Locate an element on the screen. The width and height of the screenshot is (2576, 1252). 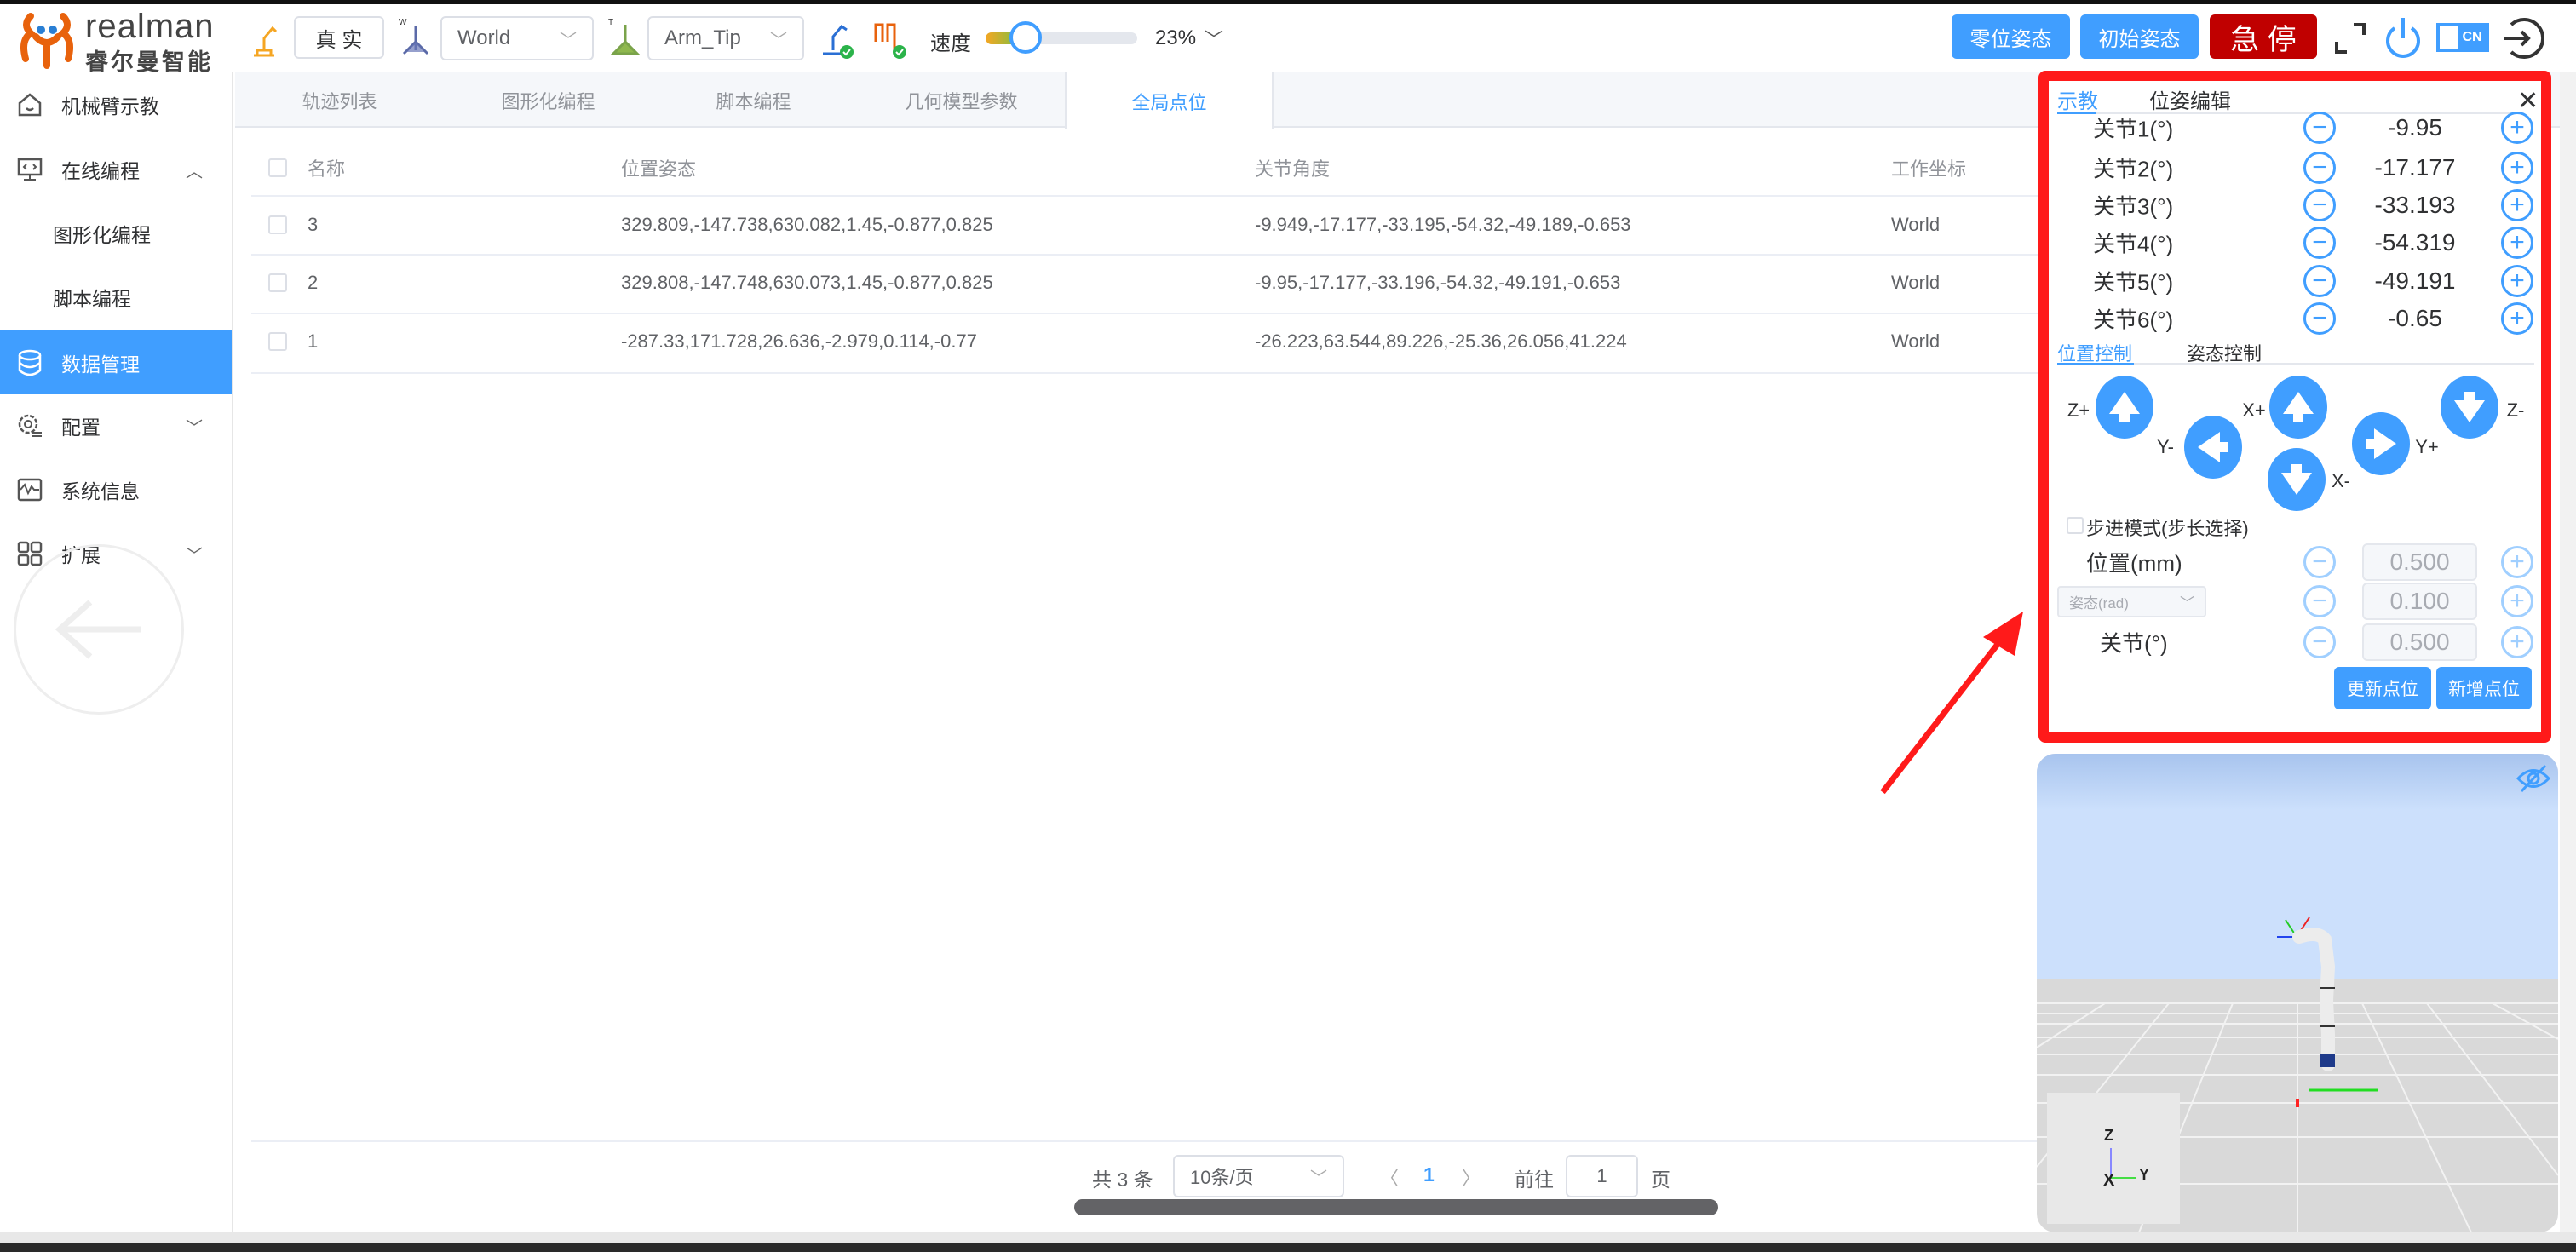
sidebar-item-arm-teach: 机械臂示教 is located at coordinates (116, 104).